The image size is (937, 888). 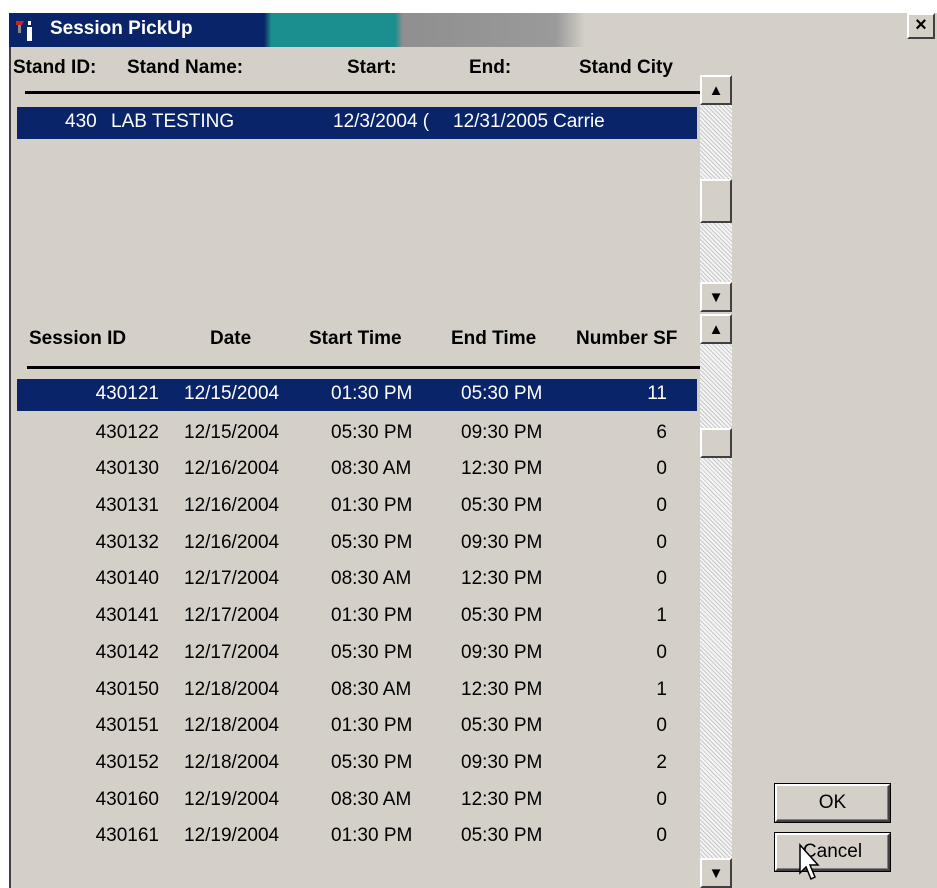 I want to click on close-button: ×, so click(x=921, y=26).